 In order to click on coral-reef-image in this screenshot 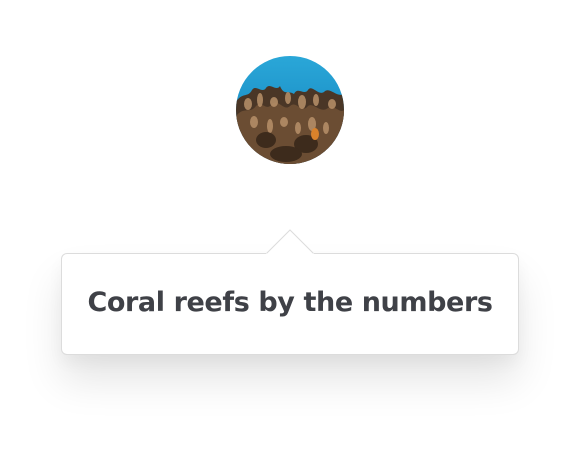, I will do `click(290, 110)`.